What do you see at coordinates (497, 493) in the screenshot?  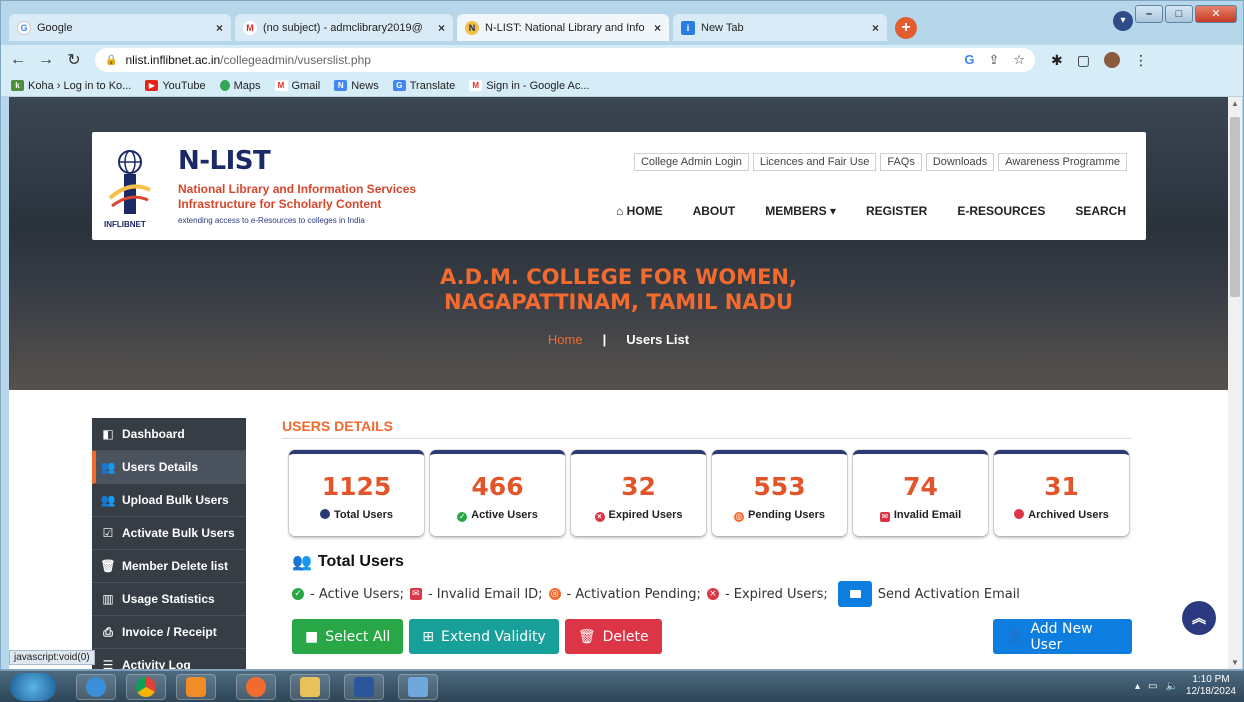 I see `stat-card-active-users: 466 ✓ Active Users` at bounding box center [497, 493].